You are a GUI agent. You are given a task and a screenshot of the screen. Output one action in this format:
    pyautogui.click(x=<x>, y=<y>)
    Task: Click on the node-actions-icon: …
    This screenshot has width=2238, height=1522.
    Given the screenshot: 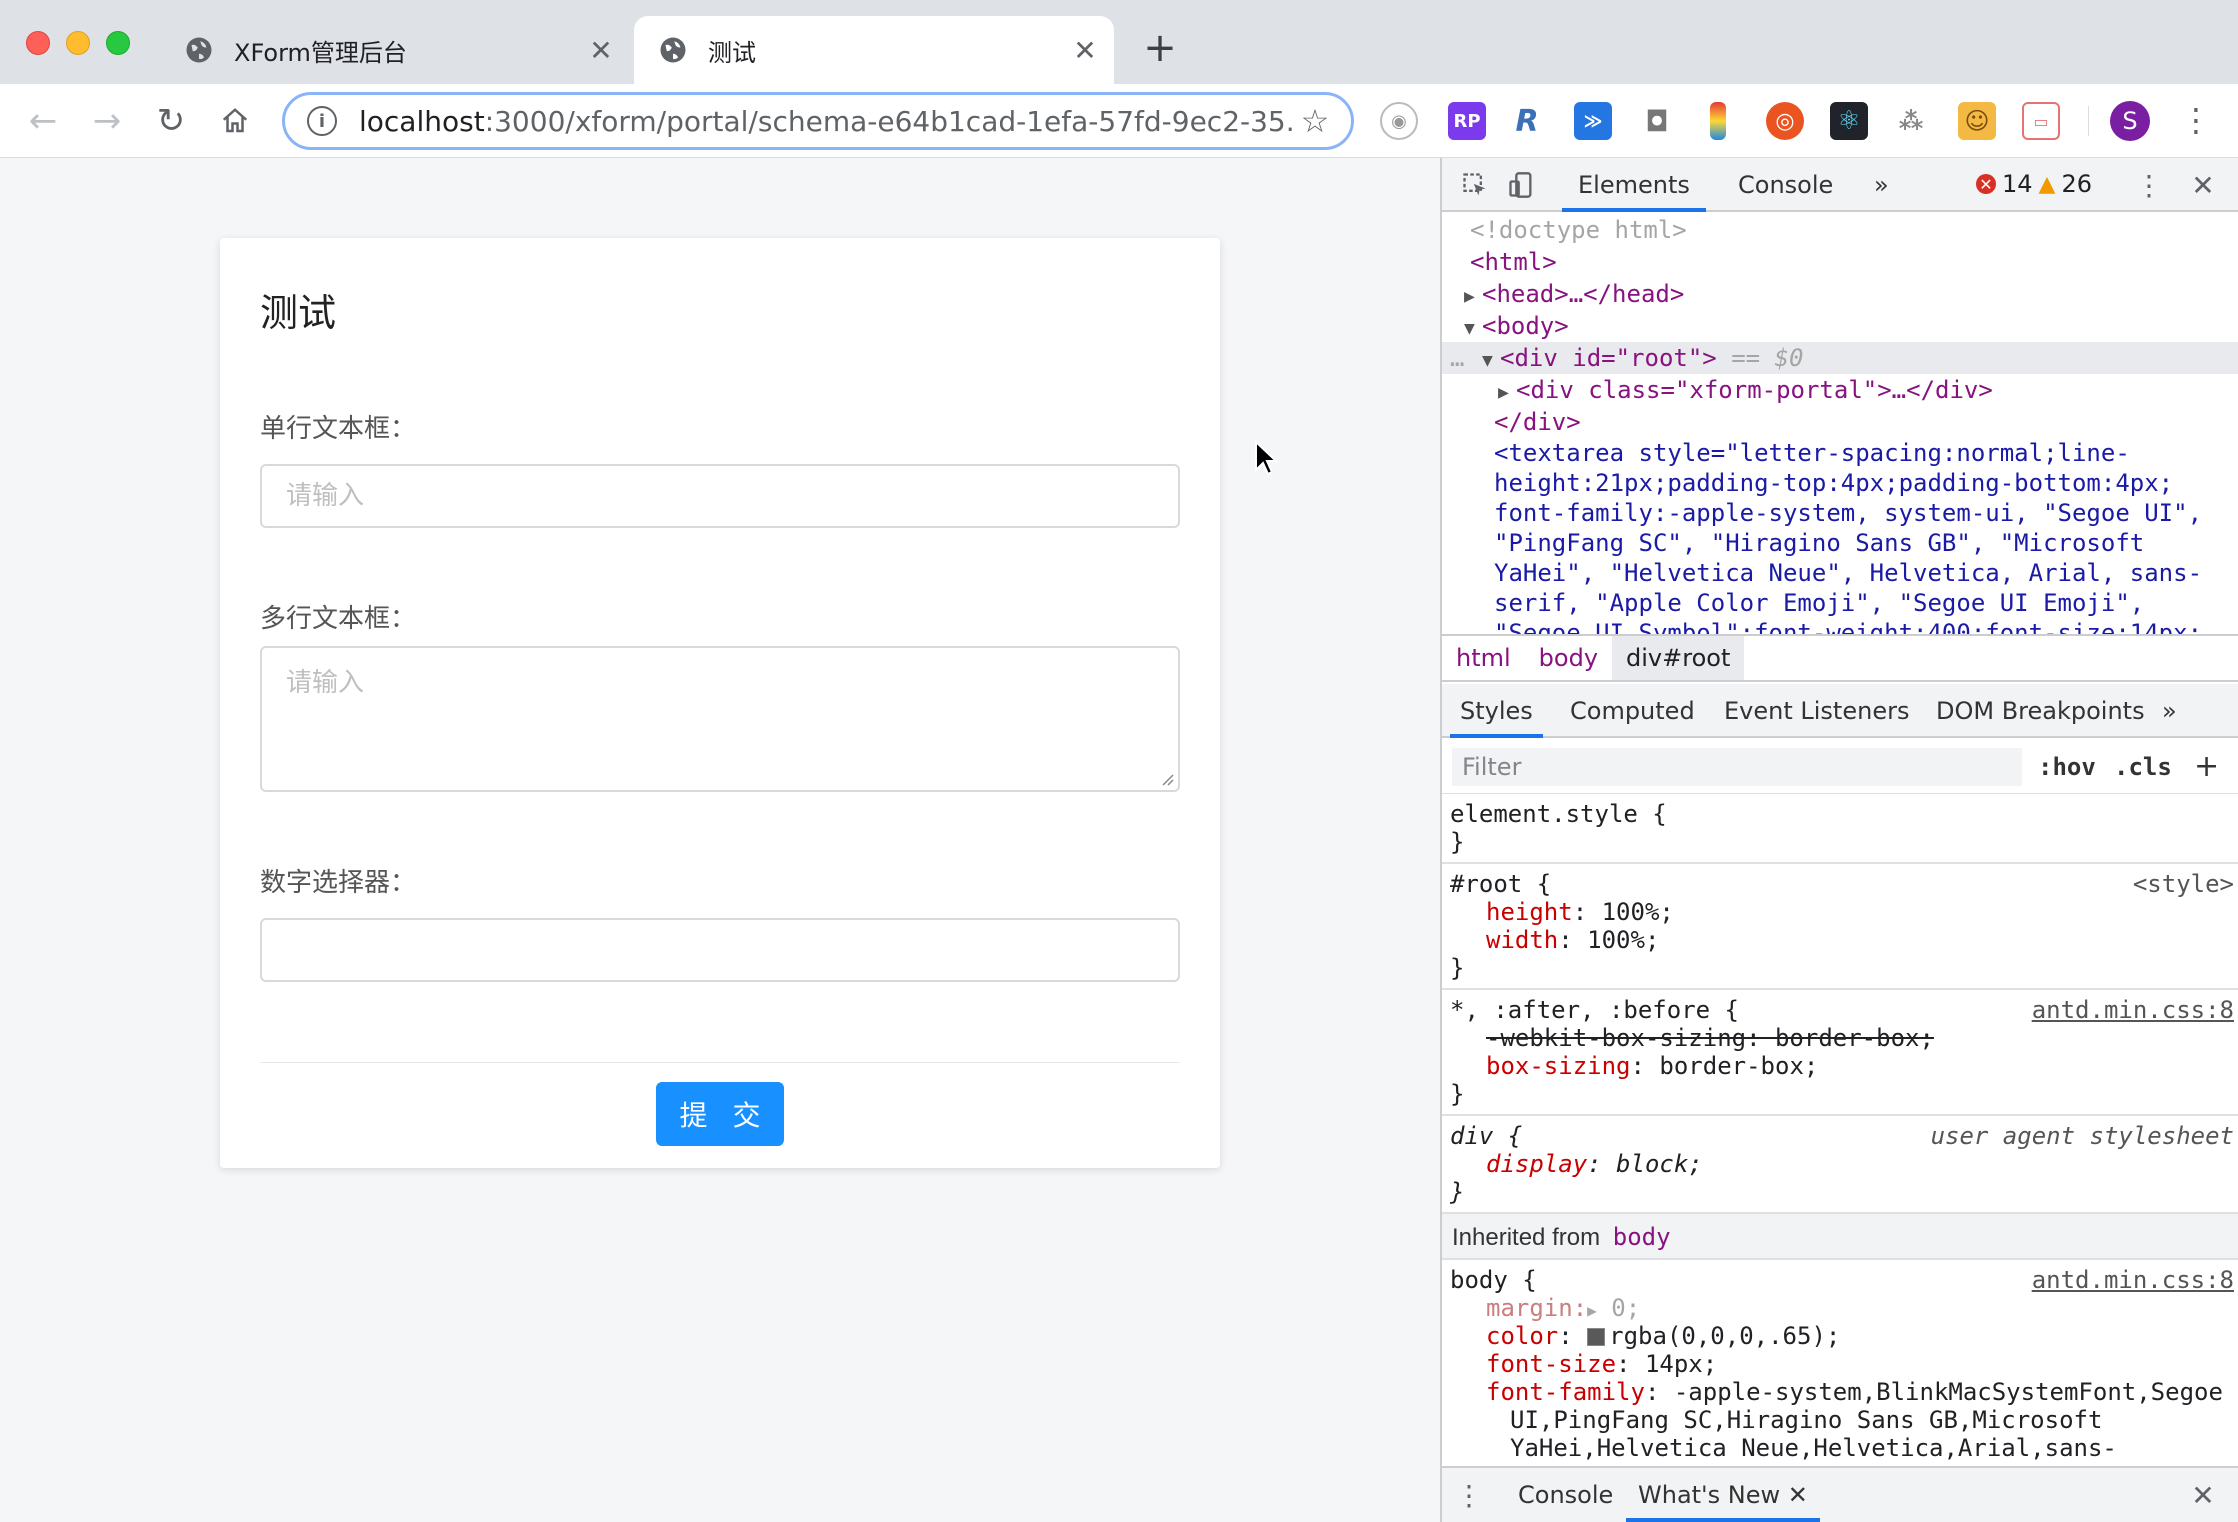 What is the action you would take?
    pyautogui.click(x=1466, y=358)
    